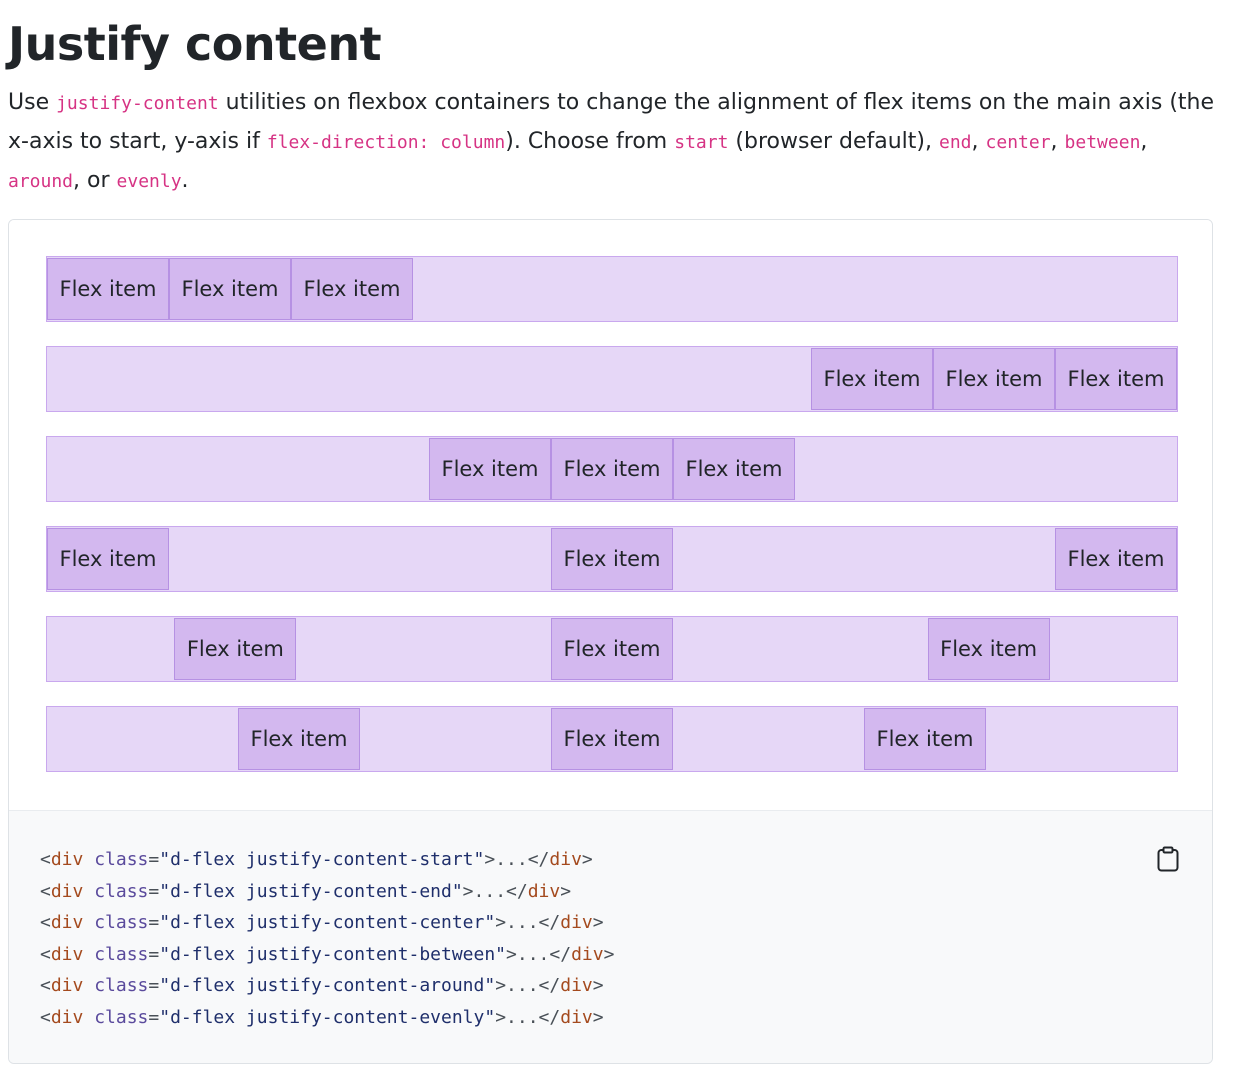 The height and width of the screenshot is (1078, 1255). Describe the element at coordinates (955, 142) in the screenshot. I see `inline-code: end` at that location.